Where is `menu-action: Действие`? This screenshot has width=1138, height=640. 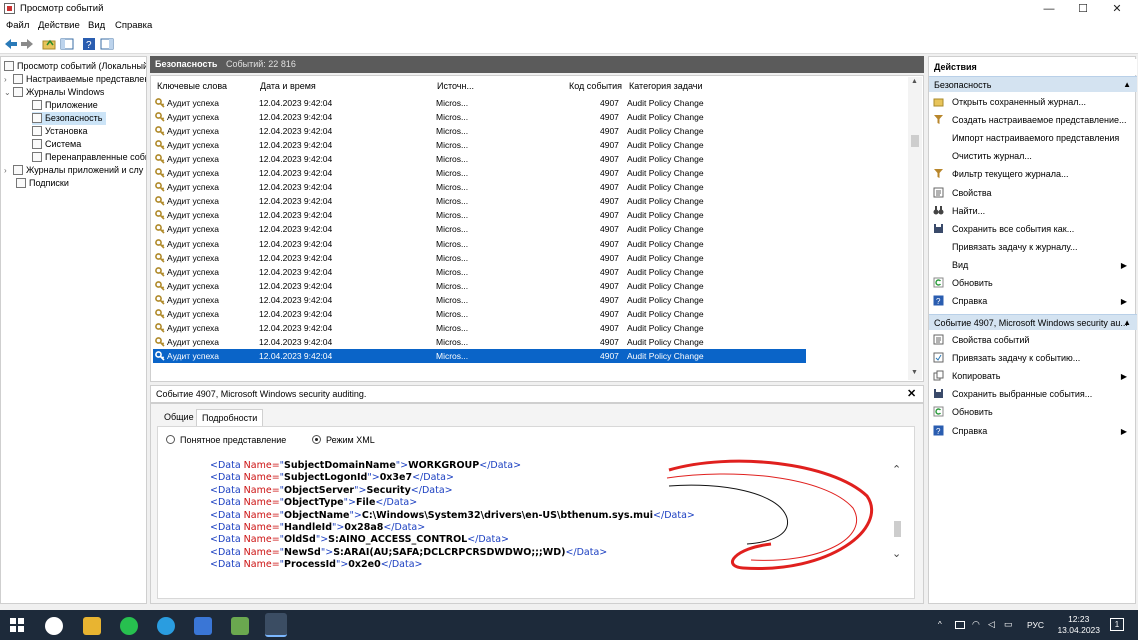 menu-action: Действие is located at coordinates (59, 25).